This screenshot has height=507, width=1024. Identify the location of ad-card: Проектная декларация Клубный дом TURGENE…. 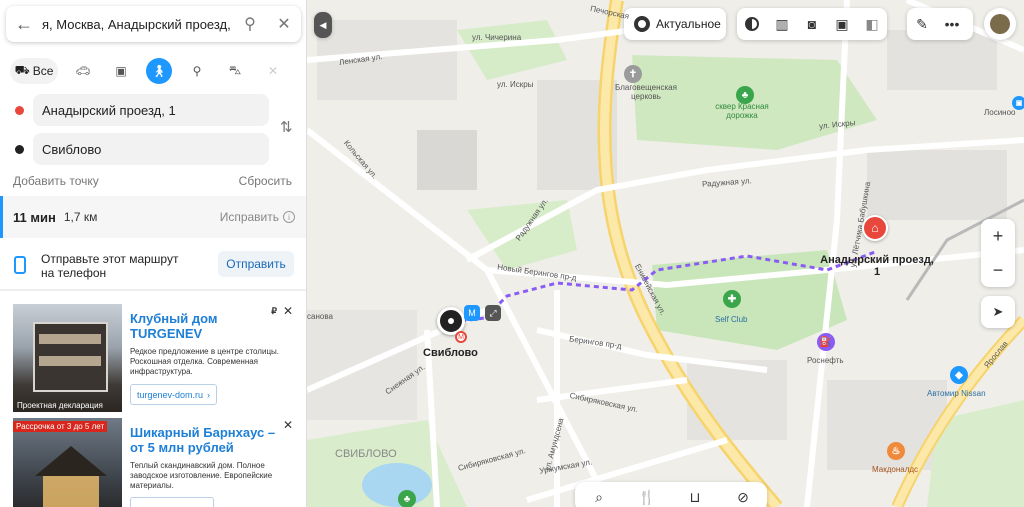
(156, 359).